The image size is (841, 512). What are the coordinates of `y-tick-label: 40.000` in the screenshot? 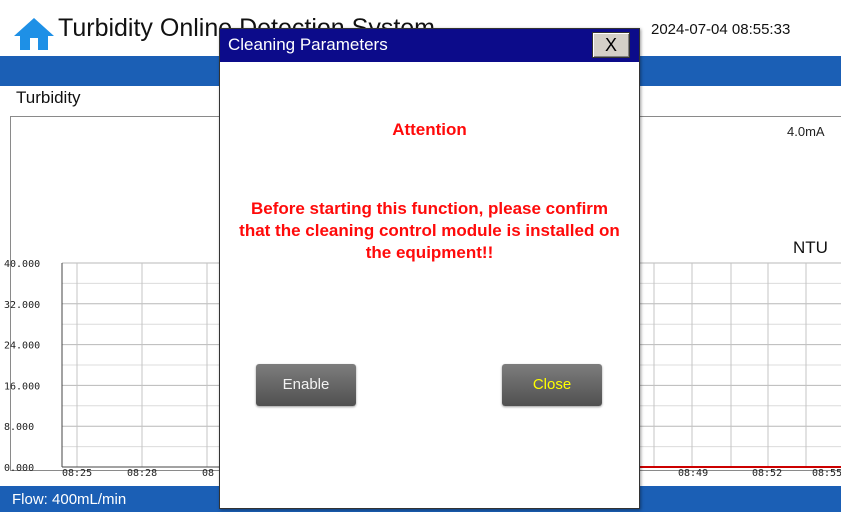 It's located at (22, 264).